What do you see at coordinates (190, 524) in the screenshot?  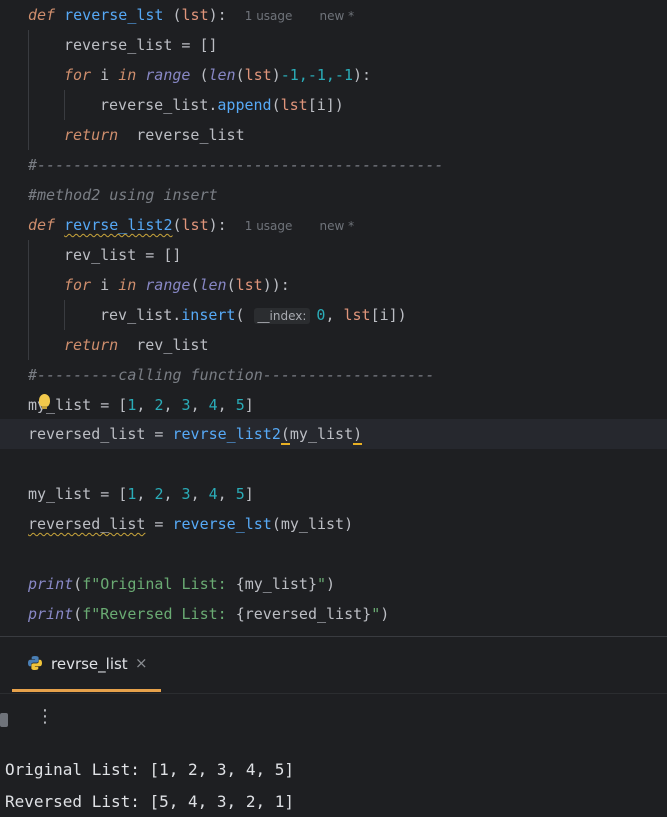 I see `code-line-reverse-lst-call: reversed_list = reverse_lst(my_list)` at bounding box center [190, 524].